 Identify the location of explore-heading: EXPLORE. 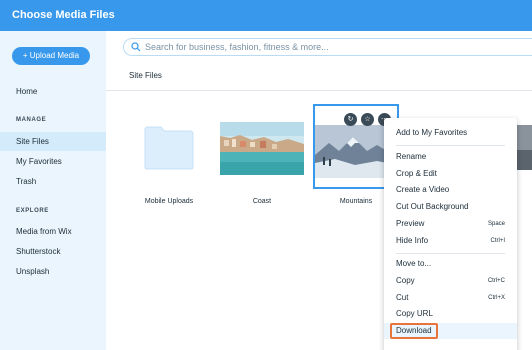
(32, 211).